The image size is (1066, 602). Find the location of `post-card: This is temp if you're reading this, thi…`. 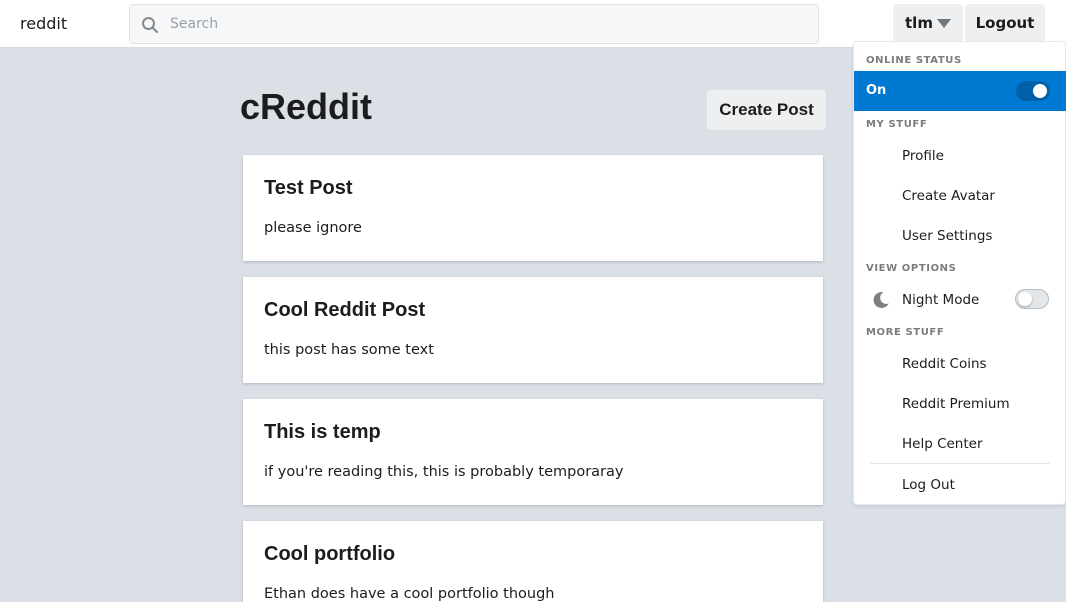

post-card: This is temp if you're reading this, thi… is located at coordinates (533, 452).